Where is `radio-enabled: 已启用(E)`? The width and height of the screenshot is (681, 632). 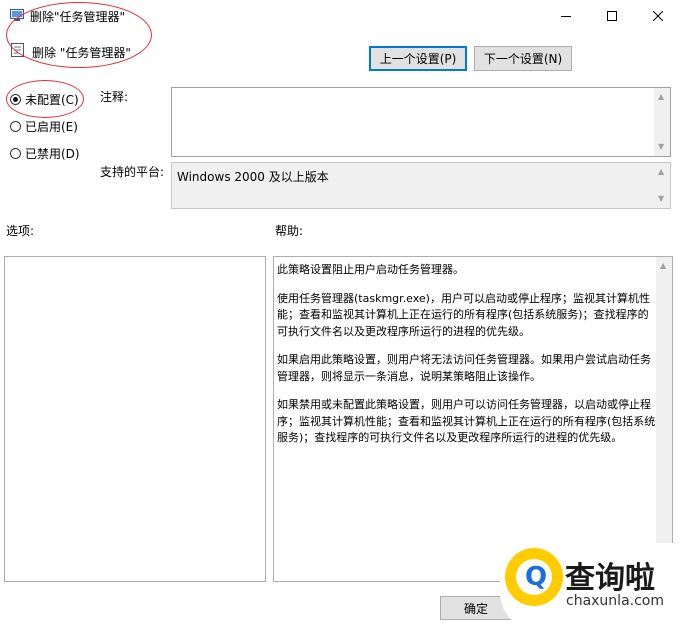 radio-enabled: 已启用(E) is located at coordinates (44, 126).